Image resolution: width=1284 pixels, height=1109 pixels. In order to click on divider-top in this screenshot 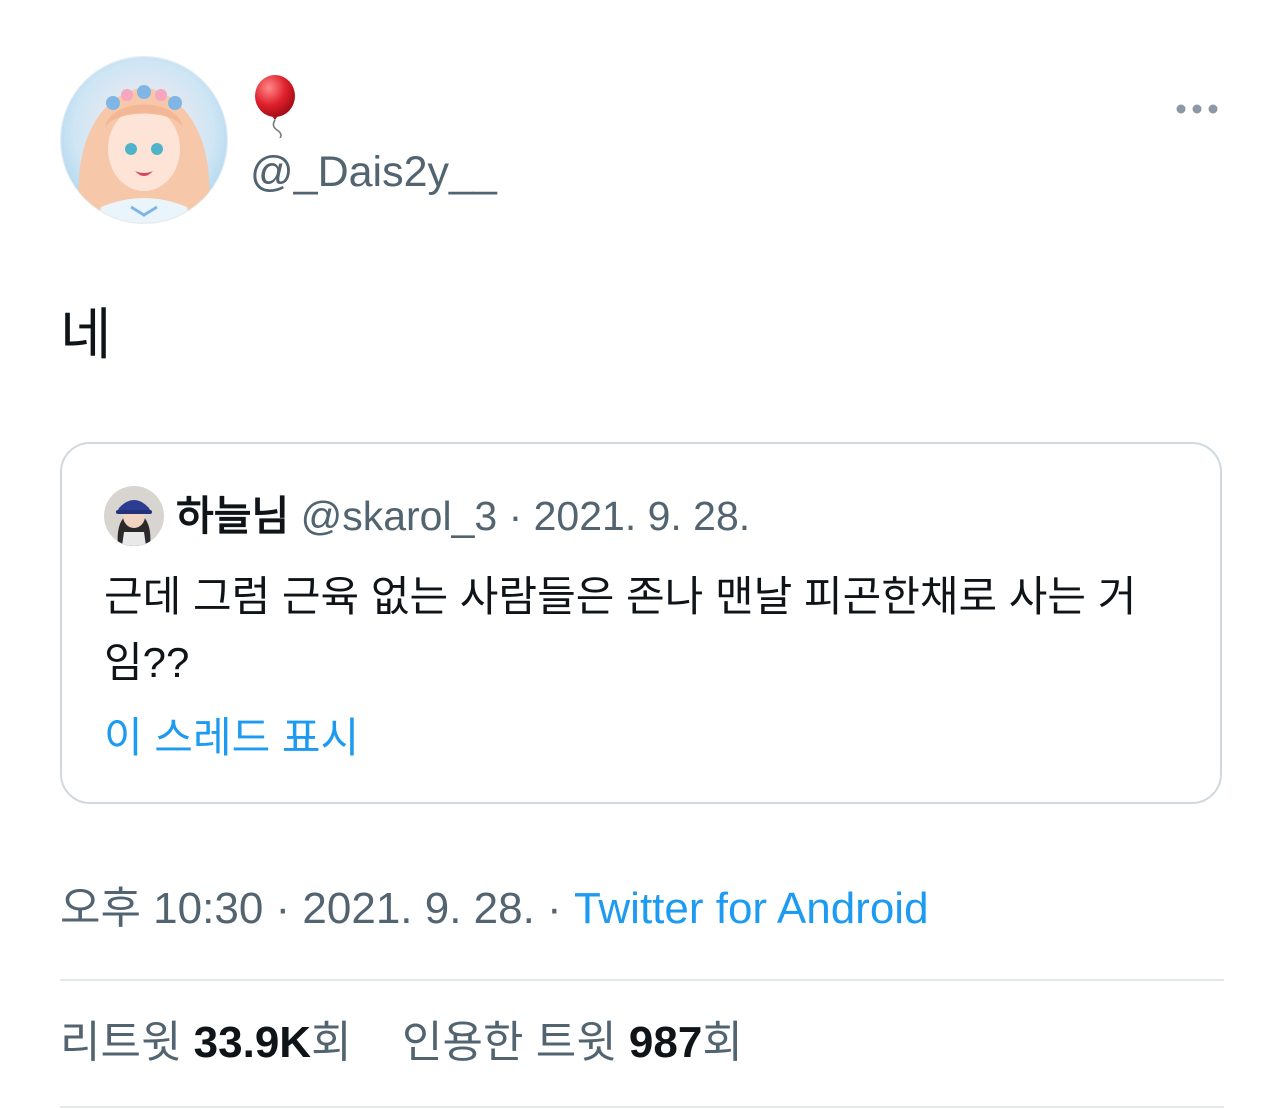, I will do `click(642, 980)`.